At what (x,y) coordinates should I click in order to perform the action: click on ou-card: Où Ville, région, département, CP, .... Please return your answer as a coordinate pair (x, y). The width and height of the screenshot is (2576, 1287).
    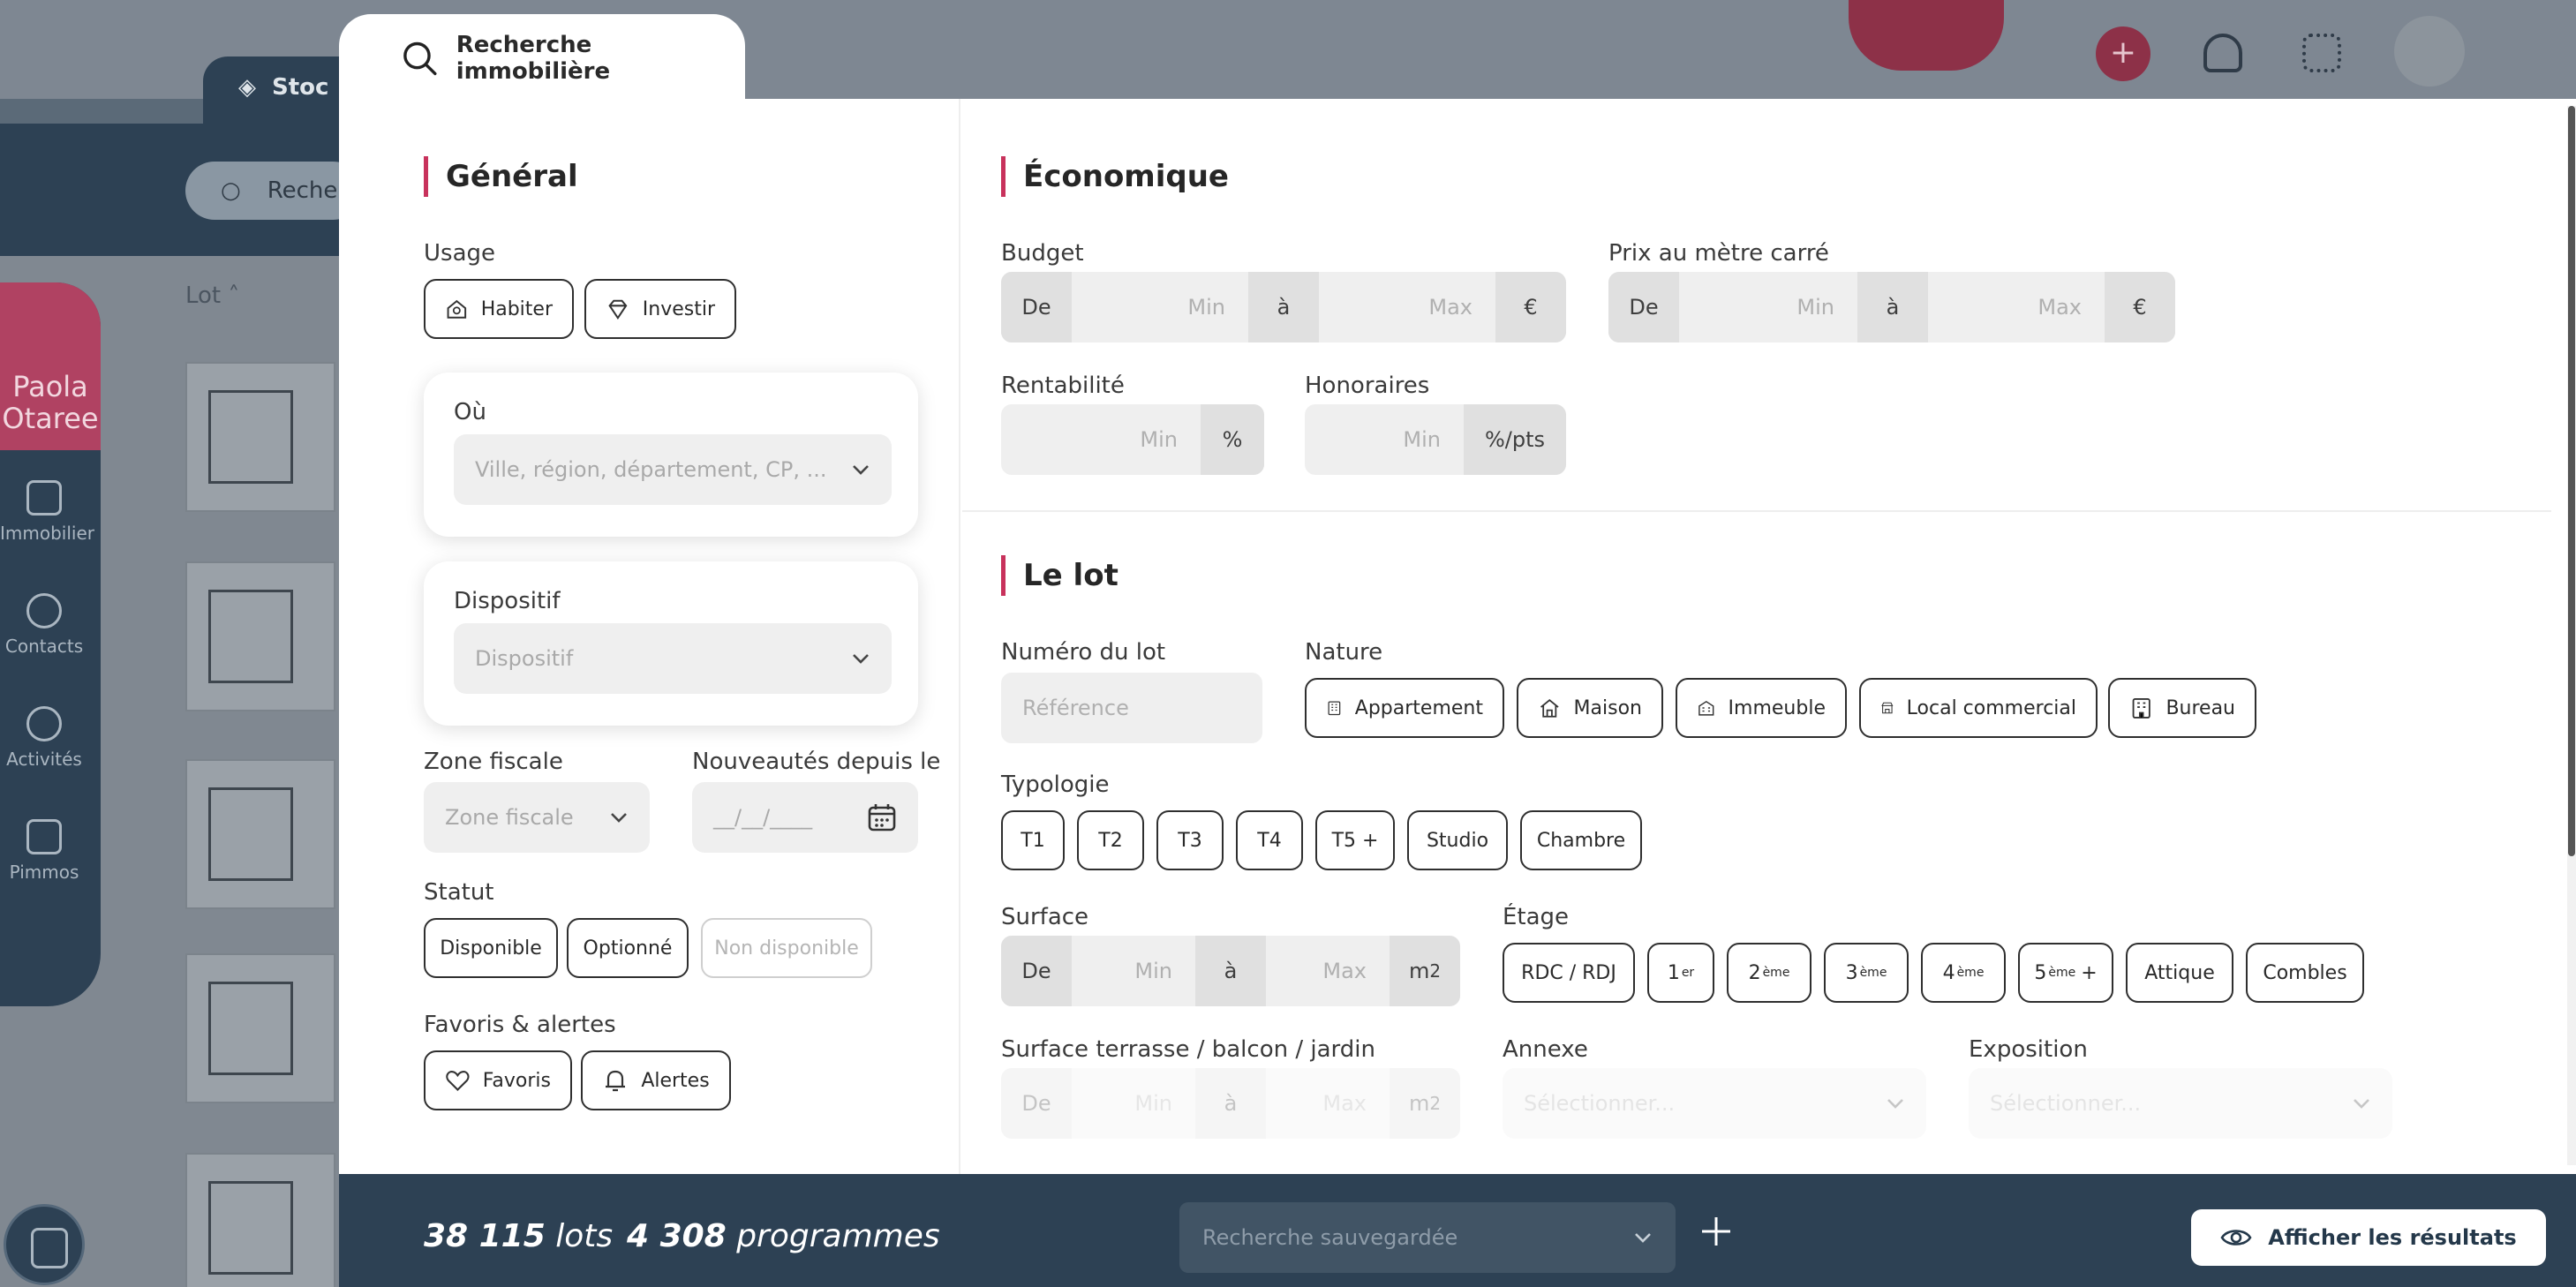
    Looking at the image, I should click on (671, 455).